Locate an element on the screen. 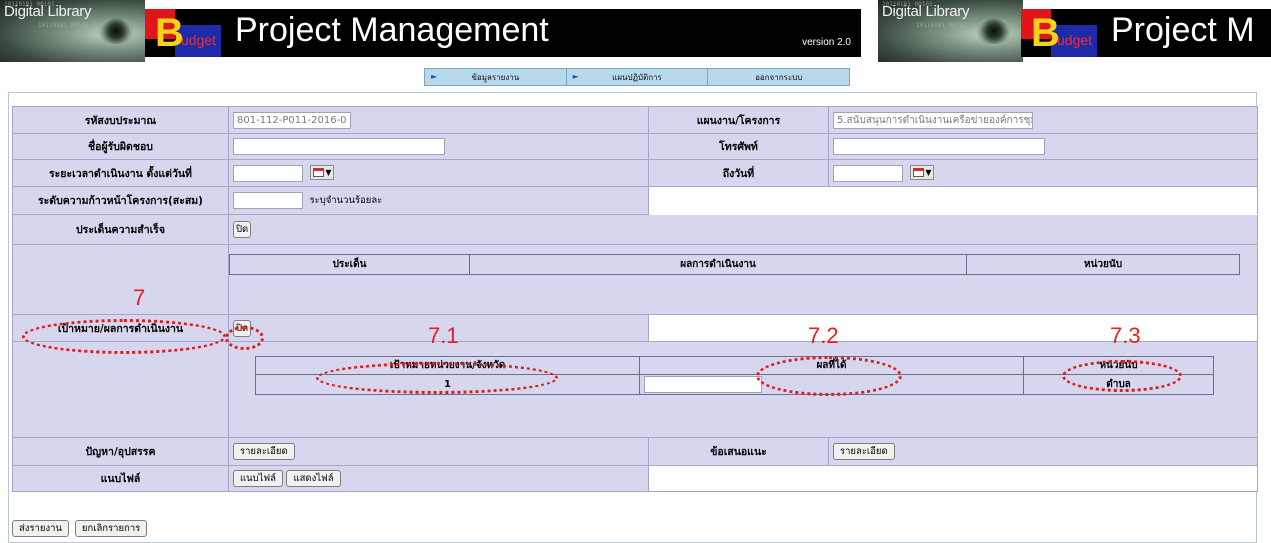  annotation-oval-unit-col is located at coordinates (1122, 376).